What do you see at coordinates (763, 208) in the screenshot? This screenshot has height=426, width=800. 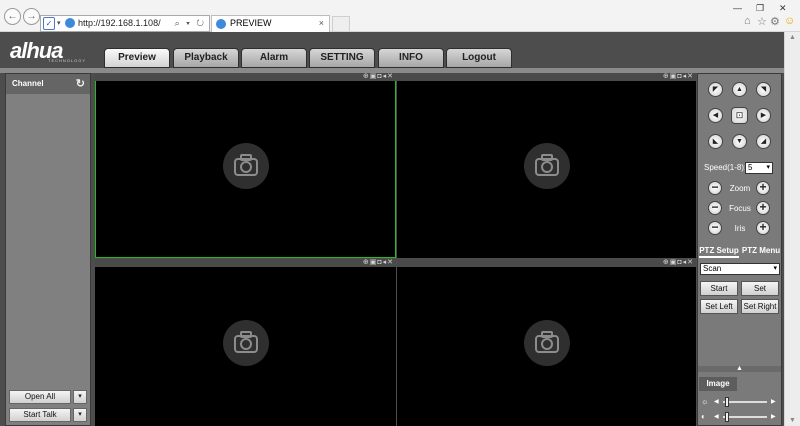 I see `focus-plus-button: +` at bounding box center [763, 208].